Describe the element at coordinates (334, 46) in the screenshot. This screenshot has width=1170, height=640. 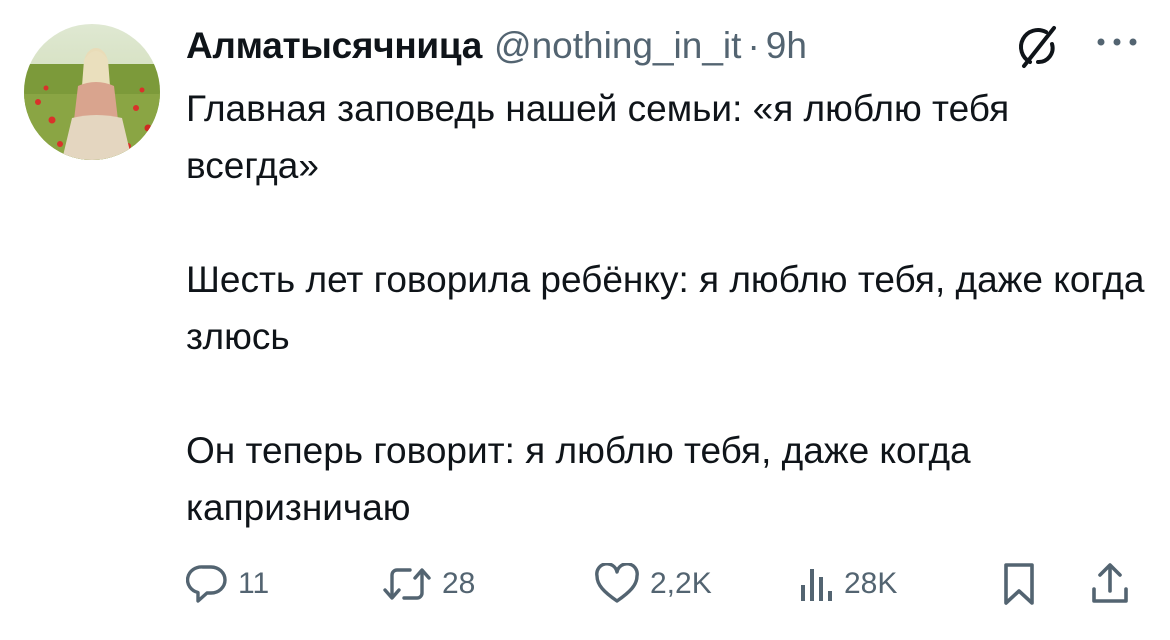
I see `display-name: Алматысячница` at that location.